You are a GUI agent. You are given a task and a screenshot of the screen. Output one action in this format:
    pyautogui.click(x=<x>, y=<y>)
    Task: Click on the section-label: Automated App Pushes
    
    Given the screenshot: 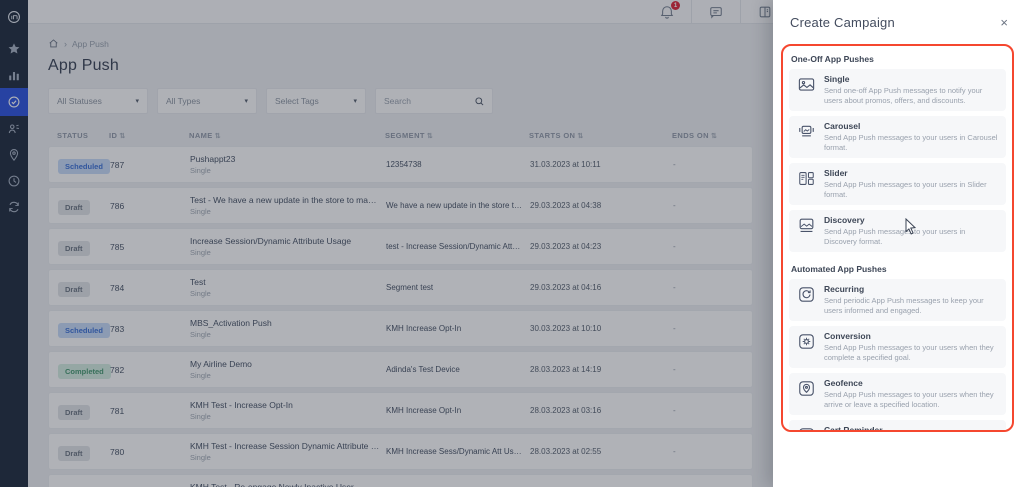 What is the action you would take?
    pyautogui.click(x=839, y=268)
    